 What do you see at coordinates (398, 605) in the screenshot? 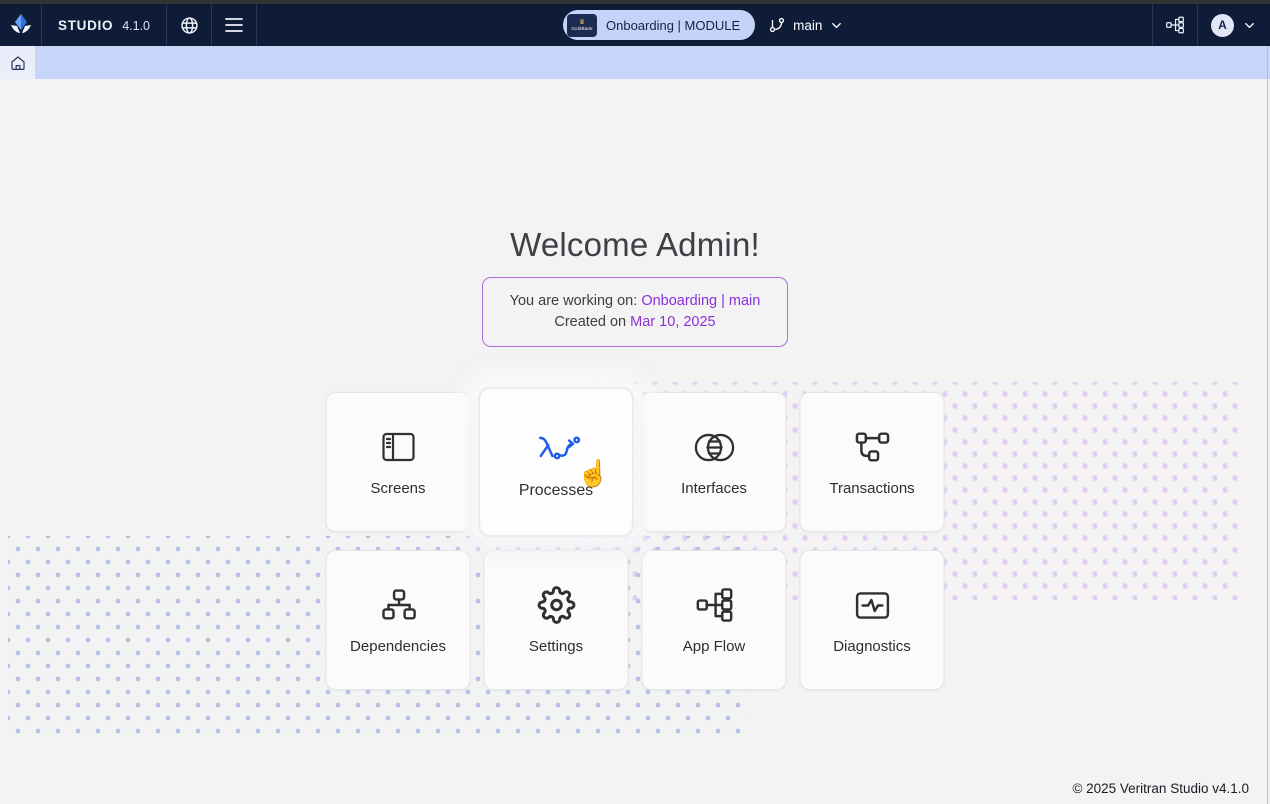
I see `dependencies-icon` at bounding box center [398, 605].